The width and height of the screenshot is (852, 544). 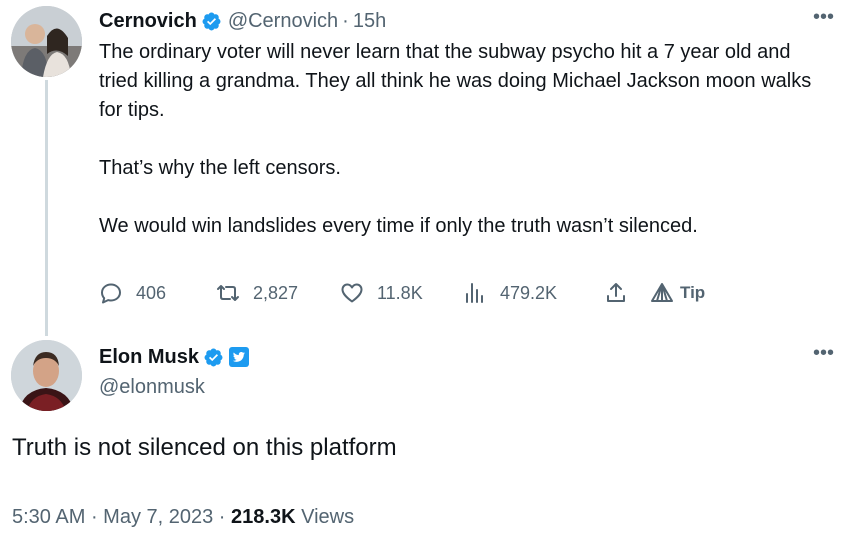 I want to click on retweet-button: 2,827, so click(x=257, y=293).